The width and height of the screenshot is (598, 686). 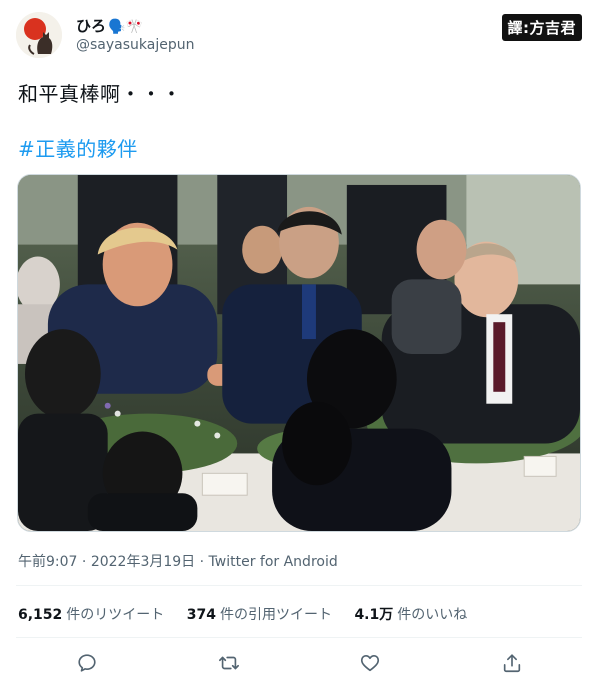 I want to click on retweet-button, so click(x=229, y=663).